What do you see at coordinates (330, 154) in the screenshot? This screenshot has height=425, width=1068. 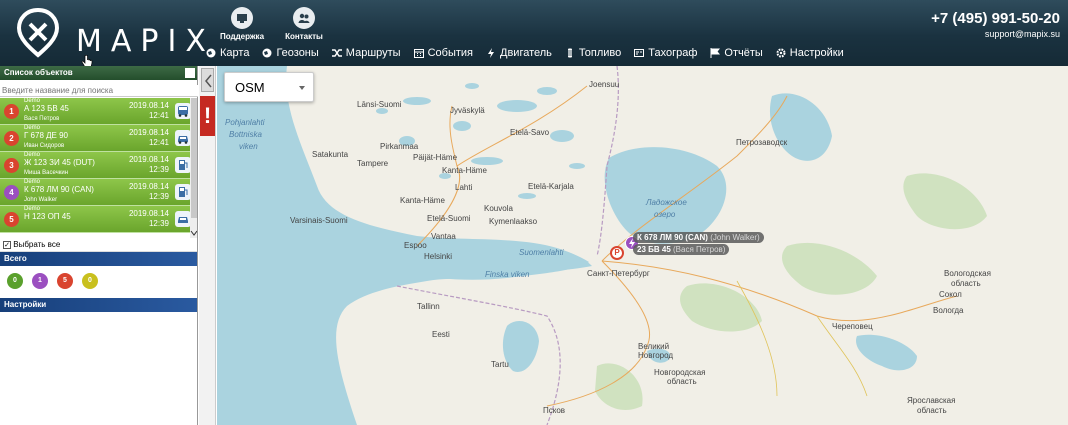 I see `map-label: Satakunta` at bounding box center [330, 154].